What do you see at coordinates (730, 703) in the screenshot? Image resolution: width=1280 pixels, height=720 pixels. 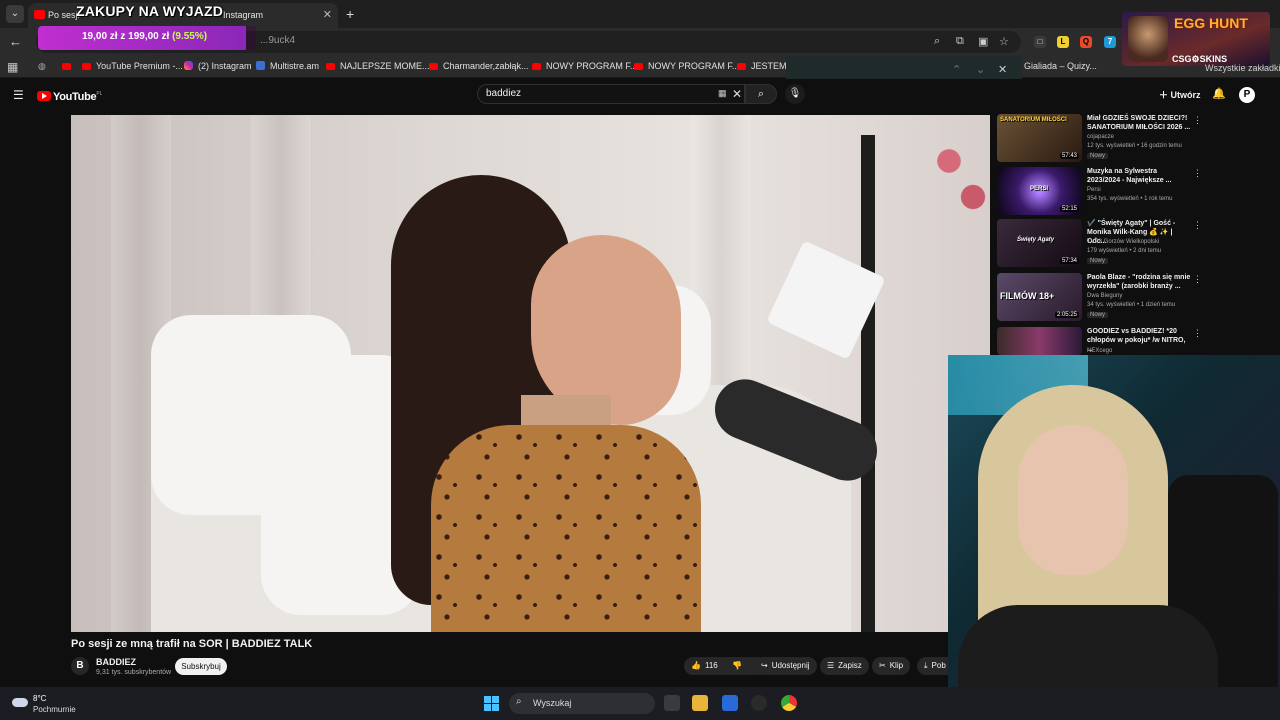 I see `store-icon` at bounding box center [730, 703].